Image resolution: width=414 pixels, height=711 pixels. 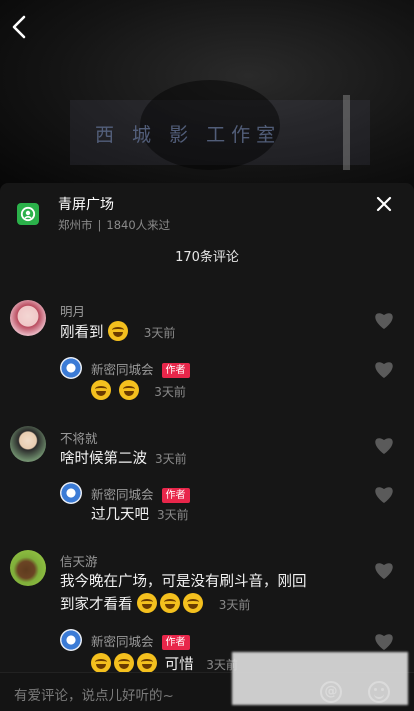 What do you see at coordinates (183, 582) in the screenshot?
I see `comment-text-line: 我今晚在广场，可是没有刷斗音，刚回` at bounding box center [183, 582].